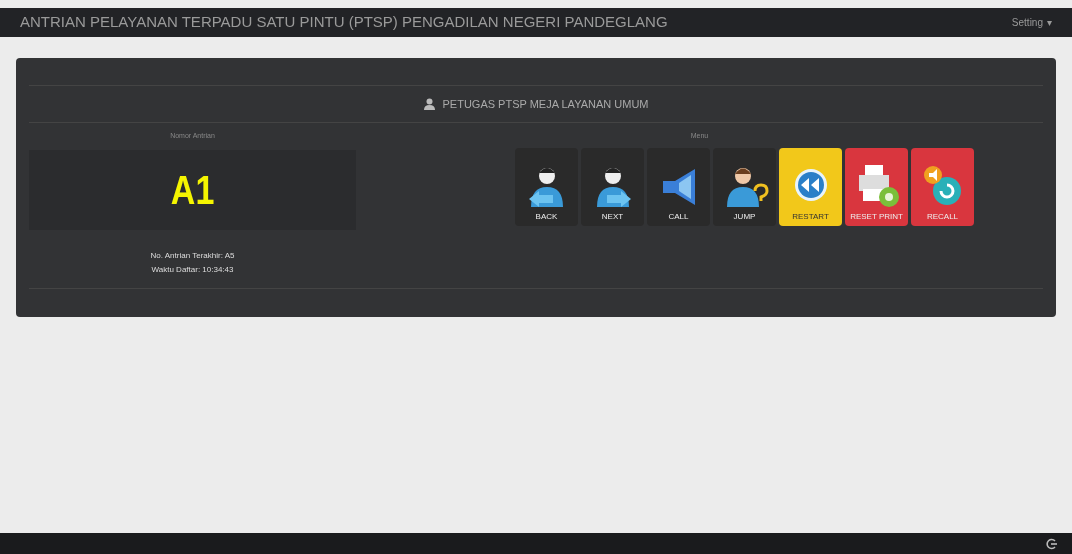 Image resolution: width=1072 pixels, height=554 pixels. What do you see at coordinates (344, 22) in the screenshot?
I see `app-title: ANTRIAN PELAYANAN TERPADU SATU PINTU (PTSP) PENGADILAN NEGERI PANDEGLANG` at bounding box center [344, 22].